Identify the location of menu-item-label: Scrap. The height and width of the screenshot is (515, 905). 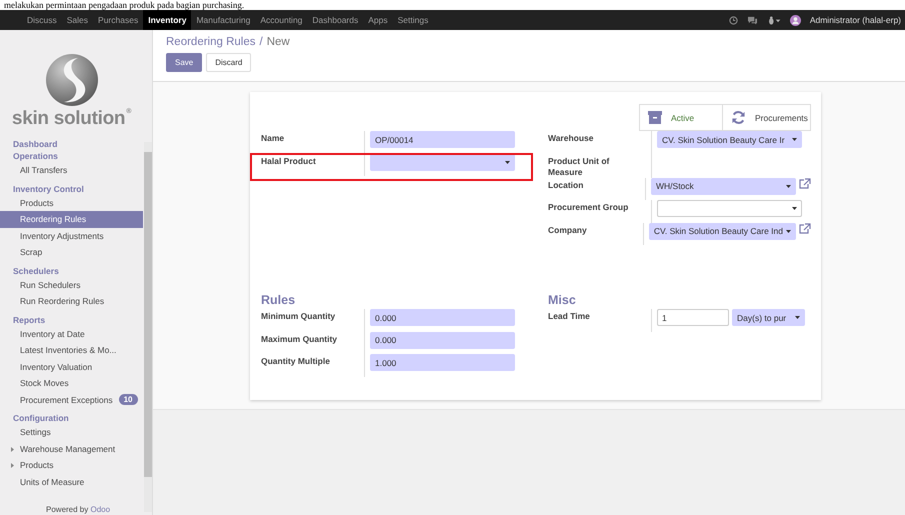
(31, 252).